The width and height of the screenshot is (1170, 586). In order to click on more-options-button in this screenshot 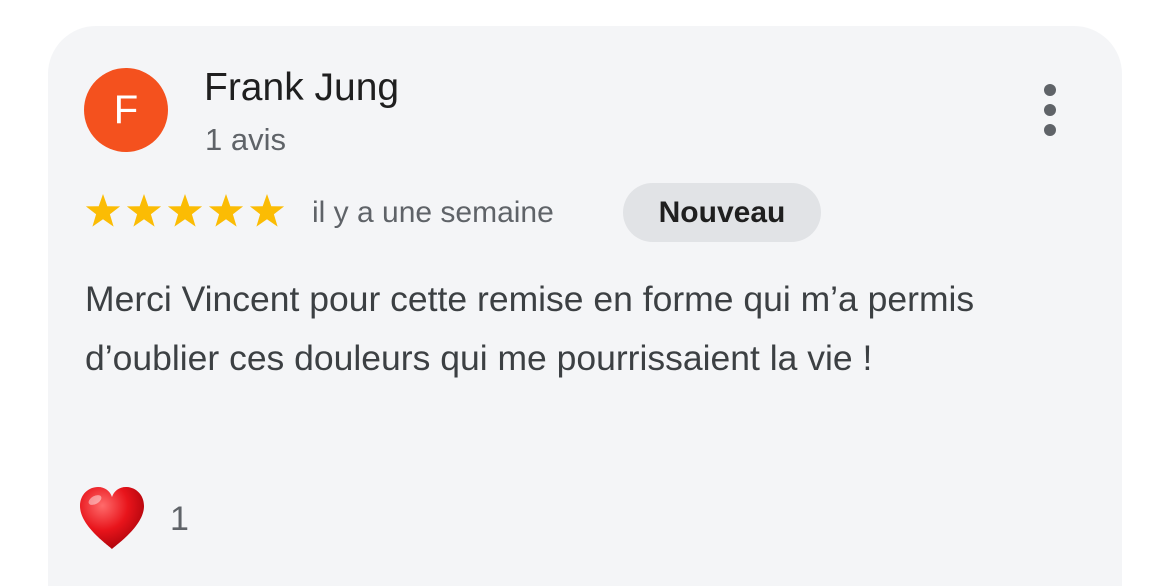, I will do `click(1050, 110)`.